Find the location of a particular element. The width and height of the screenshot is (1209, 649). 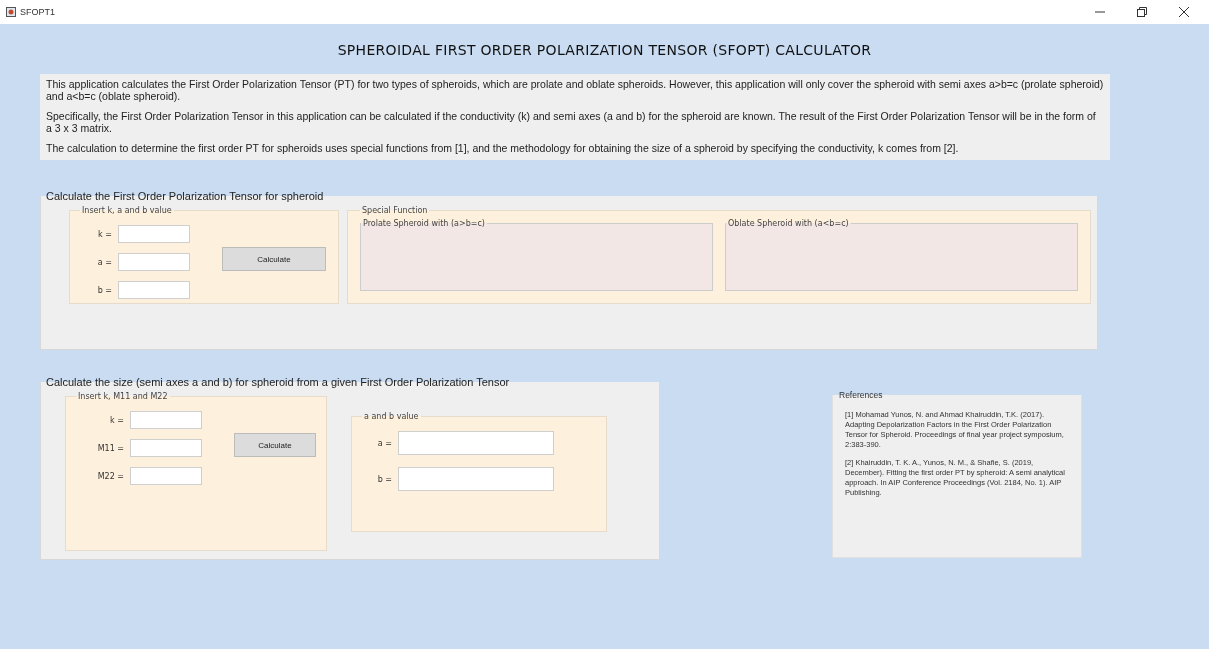

group-title: Insert k, M11 and M22 is located at coordinates (123, 396).